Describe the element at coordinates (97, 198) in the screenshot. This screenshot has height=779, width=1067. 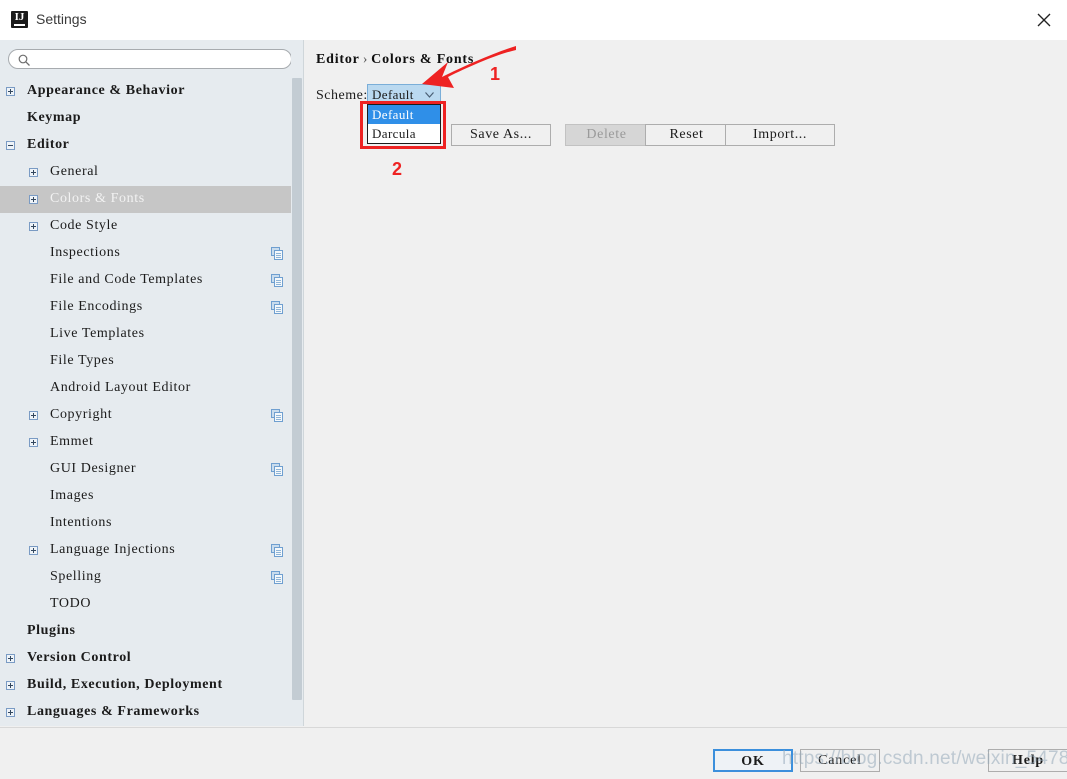
I see `sidebar-item-label: Colors & Fonts` at that location.